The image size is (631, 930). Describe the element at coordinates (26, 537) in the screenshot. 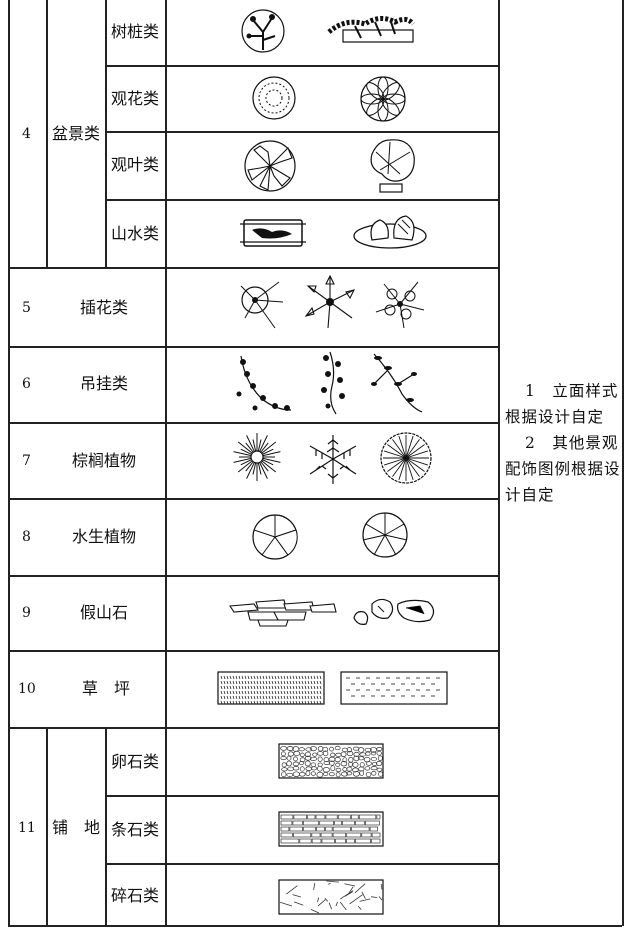

I see `row-number-8: 8` at that location.